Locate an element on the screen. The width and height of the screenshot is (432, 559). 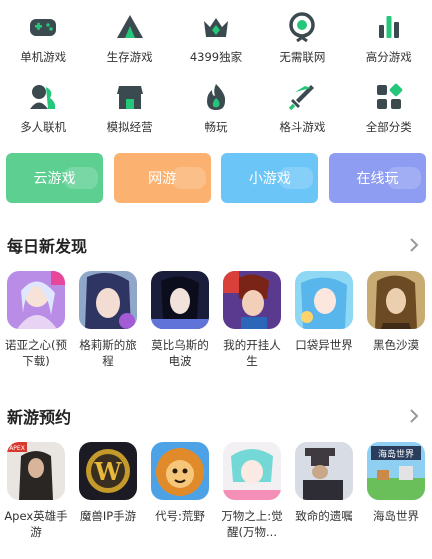
game-name: 魔兽IP手游 is located at coordinates (108, 516).